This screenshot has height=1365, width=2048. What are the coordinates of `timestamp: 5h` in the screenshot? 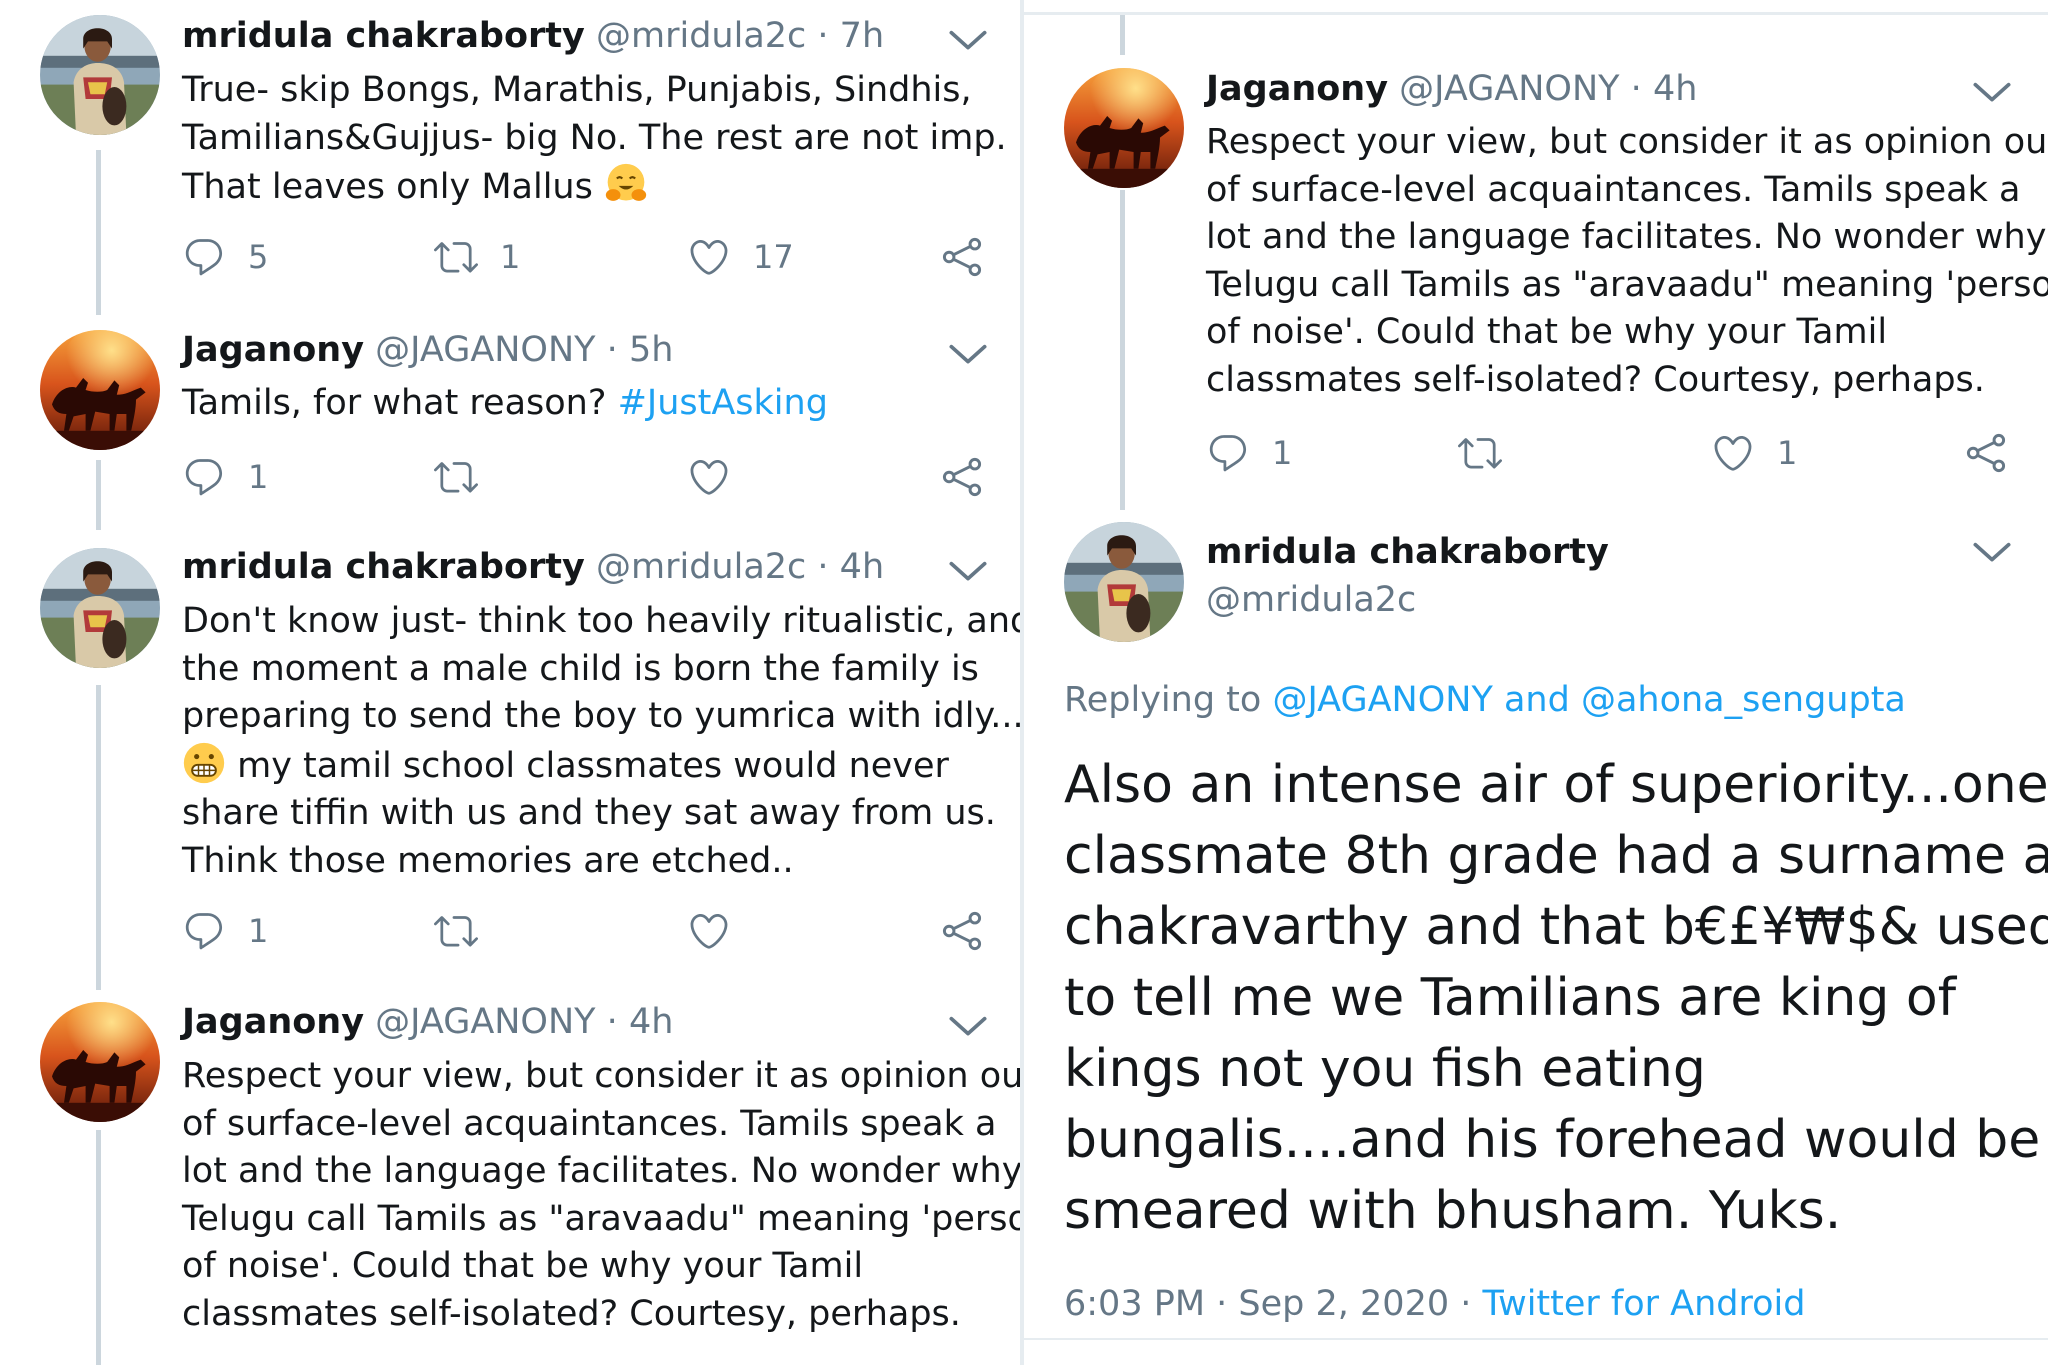 It's located at (651, 350).